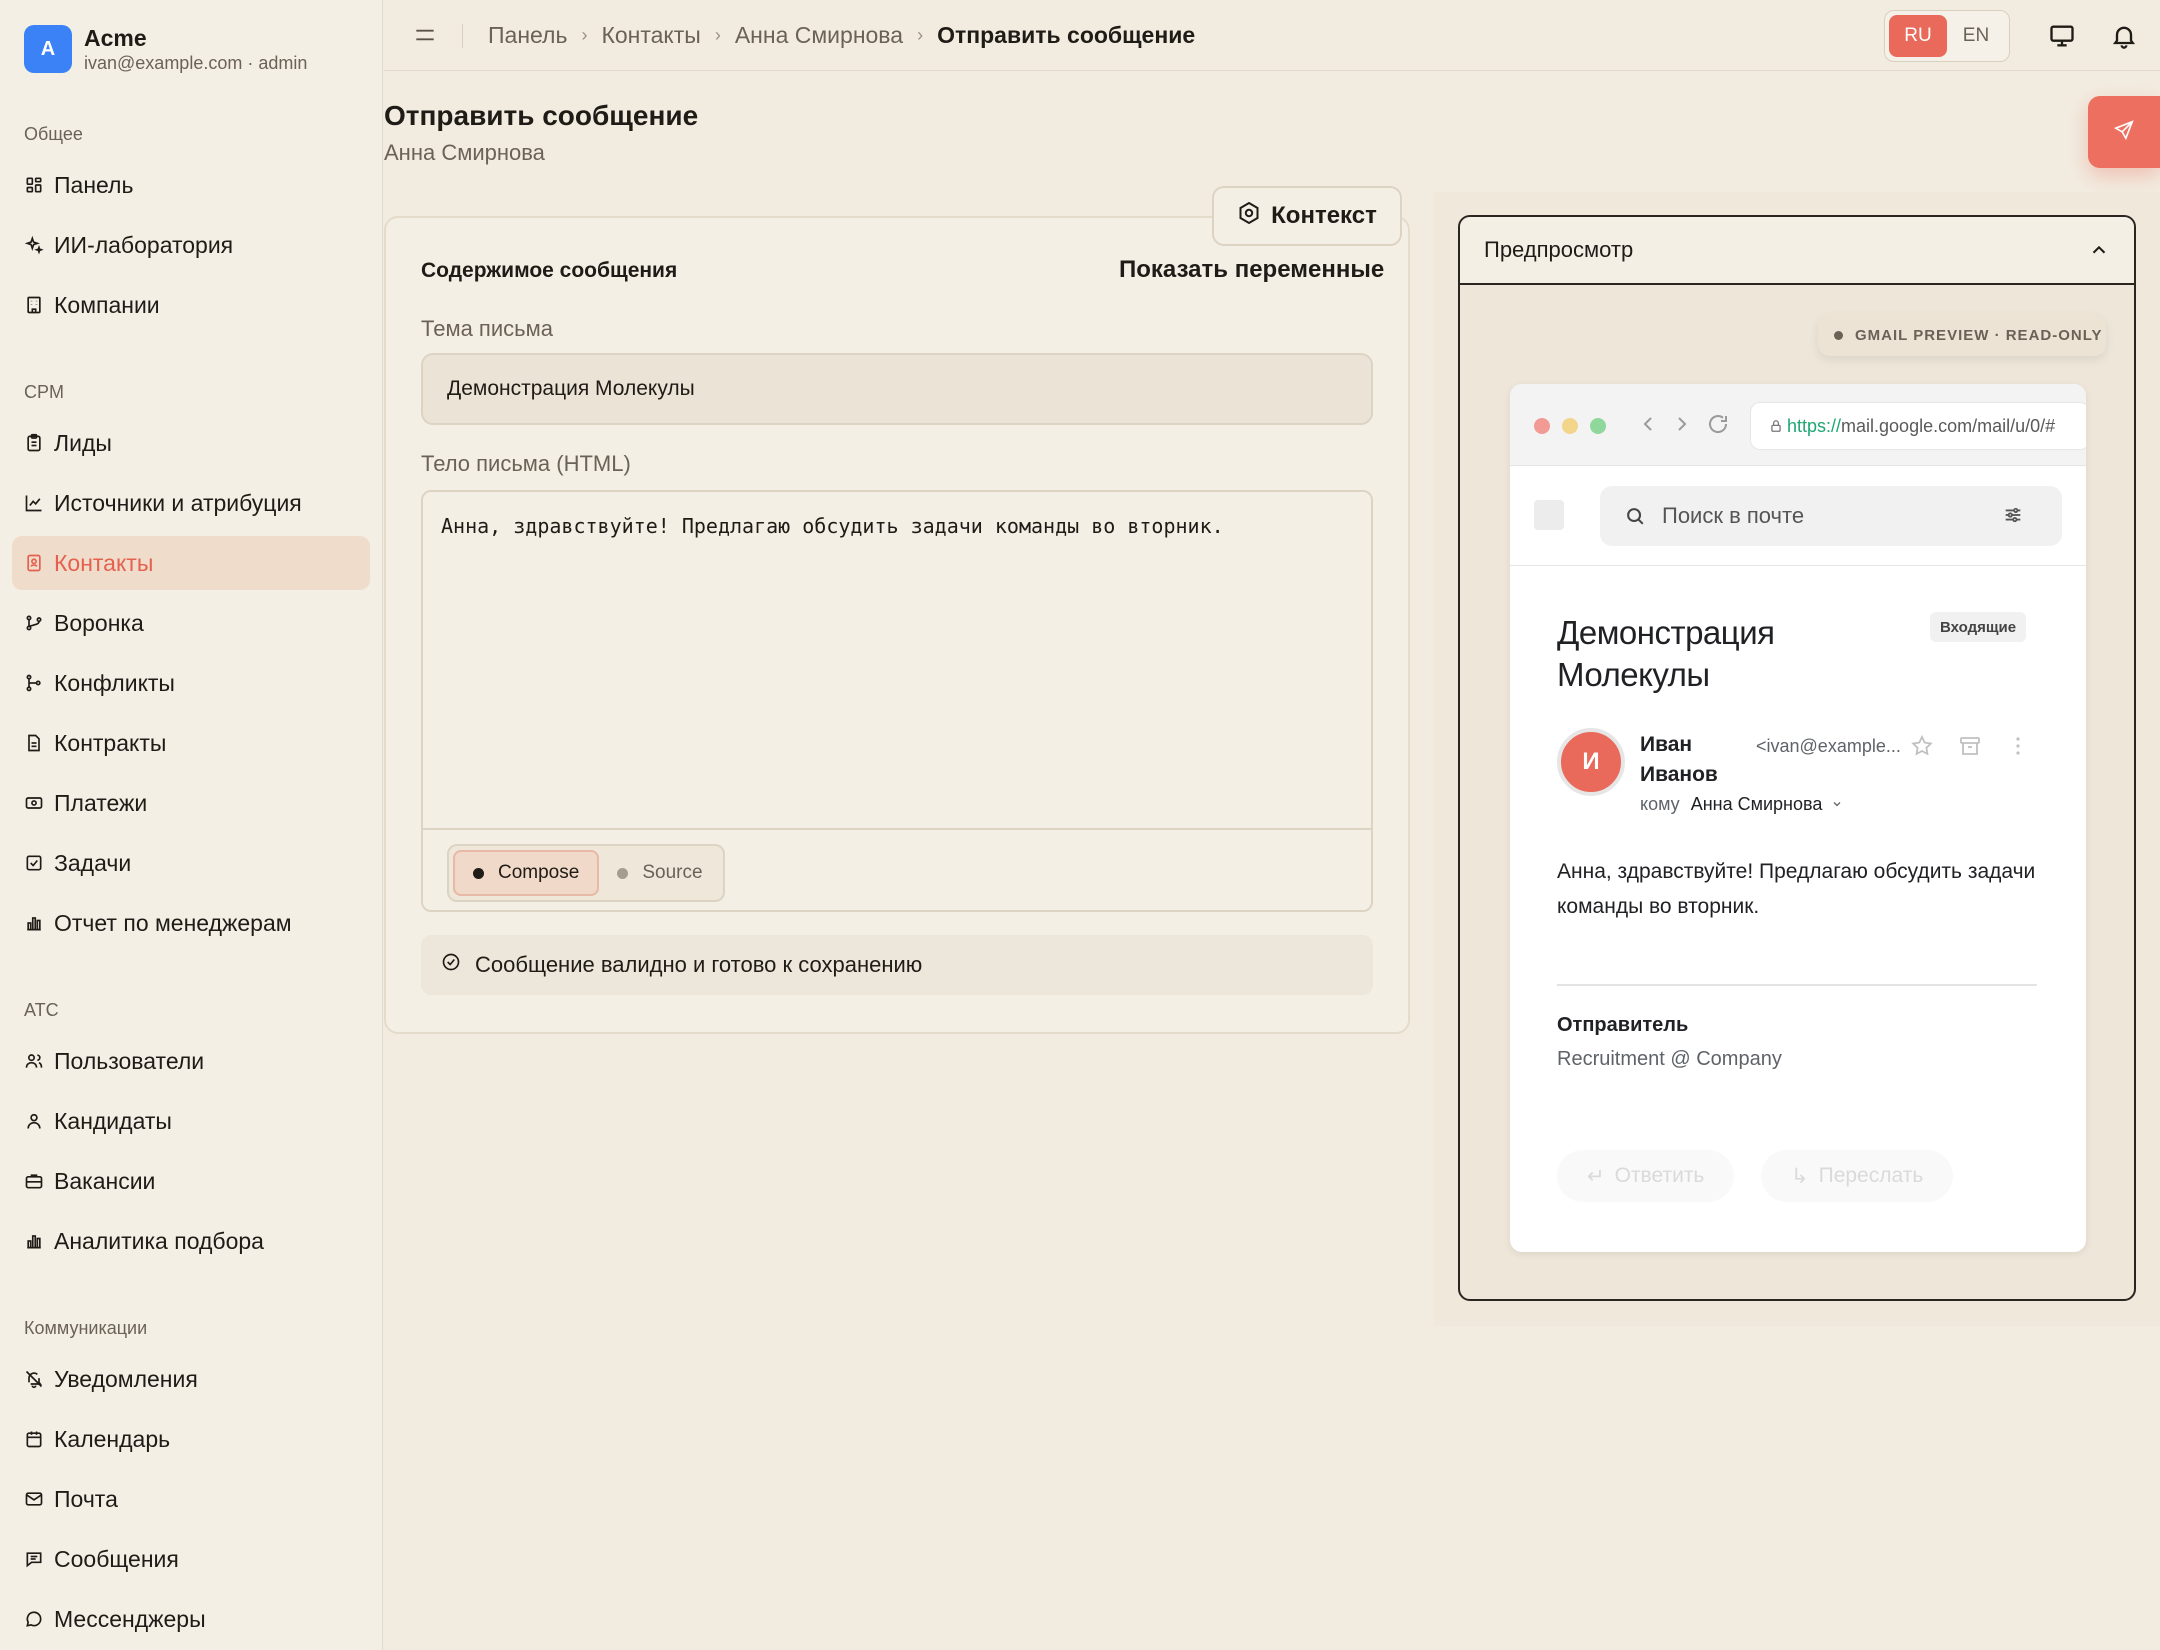 The width and height of the screenshot is (2160, 1650). I want to click on send-button, so click(2124, 132).